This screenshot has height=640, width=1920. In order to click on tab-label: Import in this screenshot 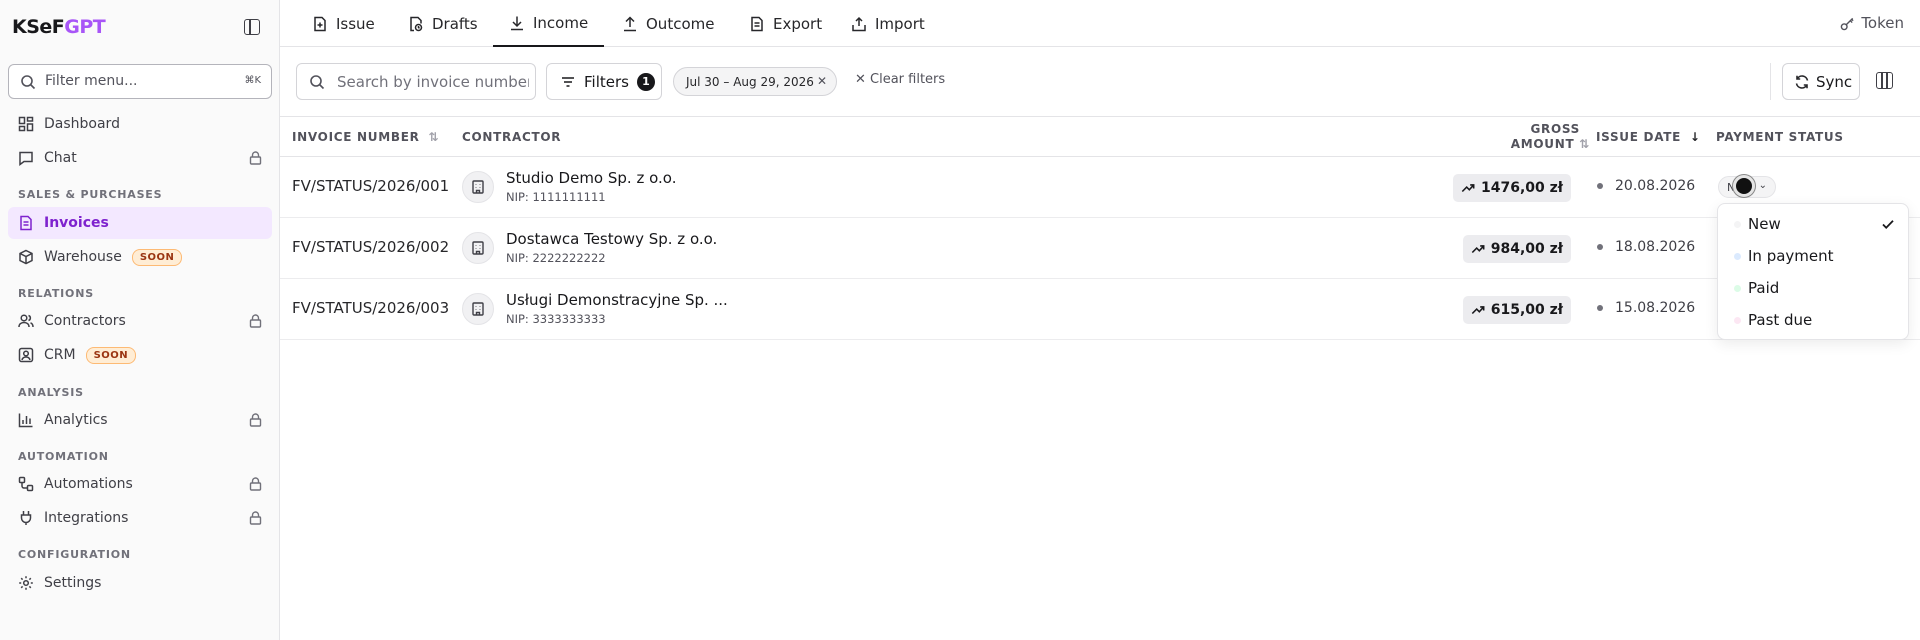, I will do `click(900, 23)`.